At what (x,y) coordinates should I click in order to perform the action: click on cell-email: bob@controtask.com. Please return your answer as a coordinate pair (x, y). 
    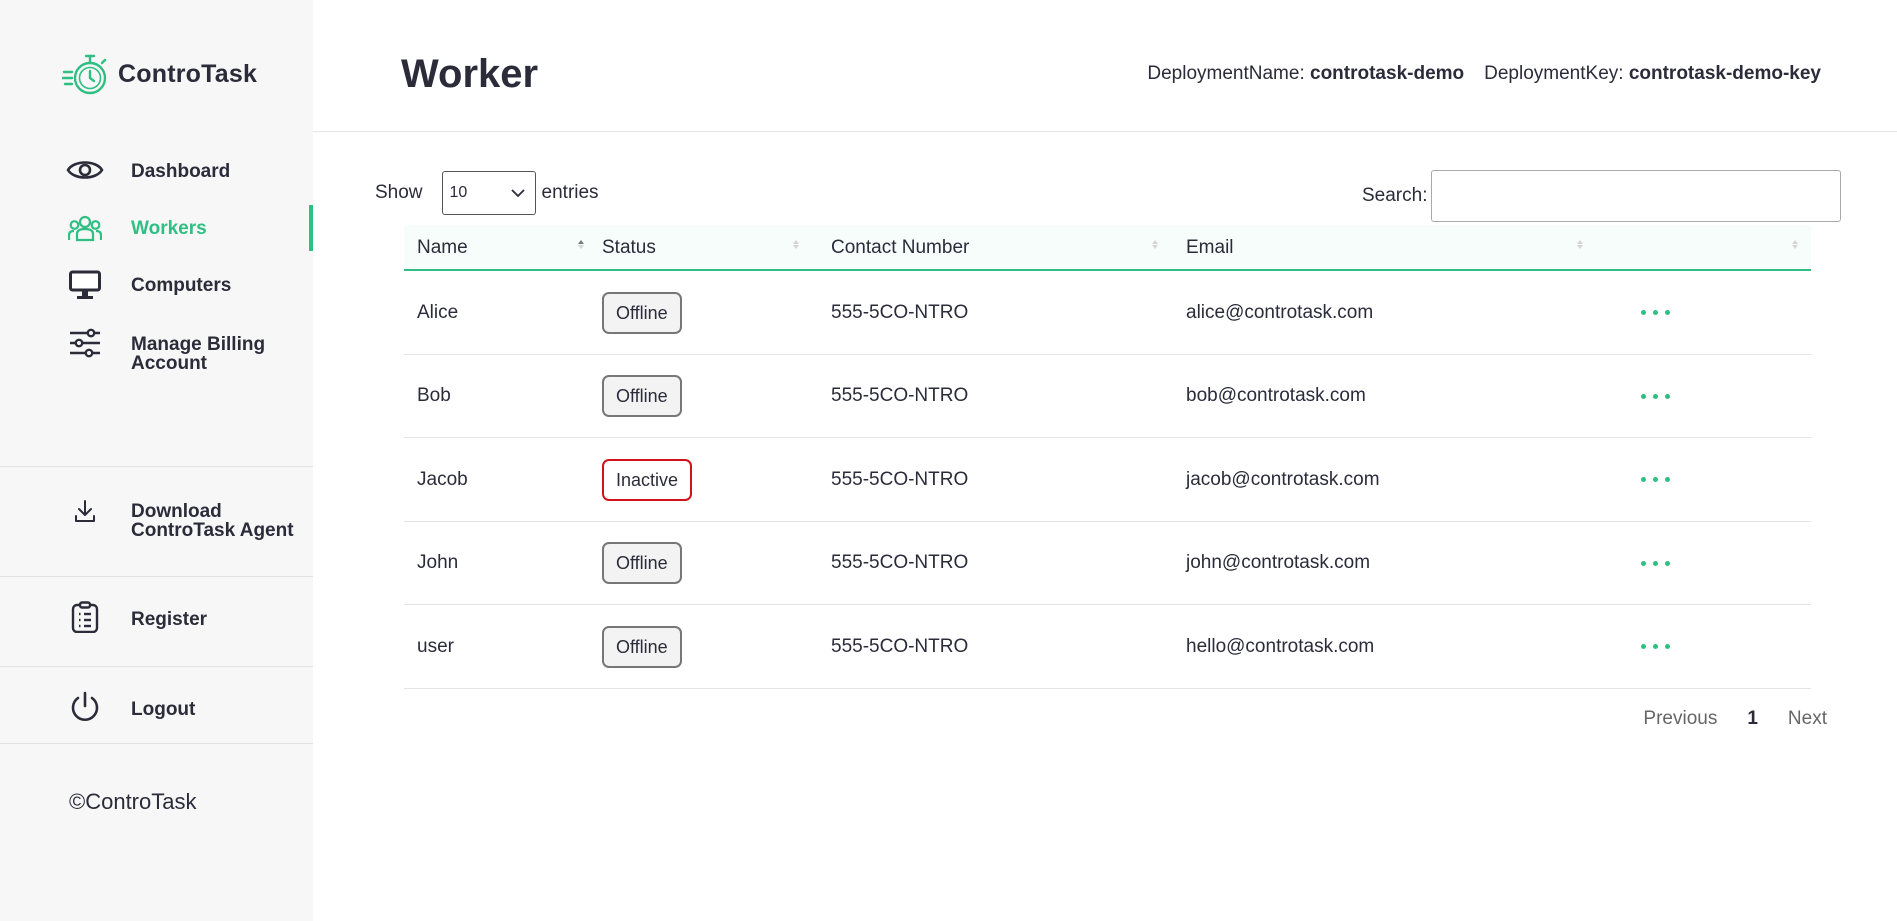
    Looking at the image, I should click on (1276, 395).